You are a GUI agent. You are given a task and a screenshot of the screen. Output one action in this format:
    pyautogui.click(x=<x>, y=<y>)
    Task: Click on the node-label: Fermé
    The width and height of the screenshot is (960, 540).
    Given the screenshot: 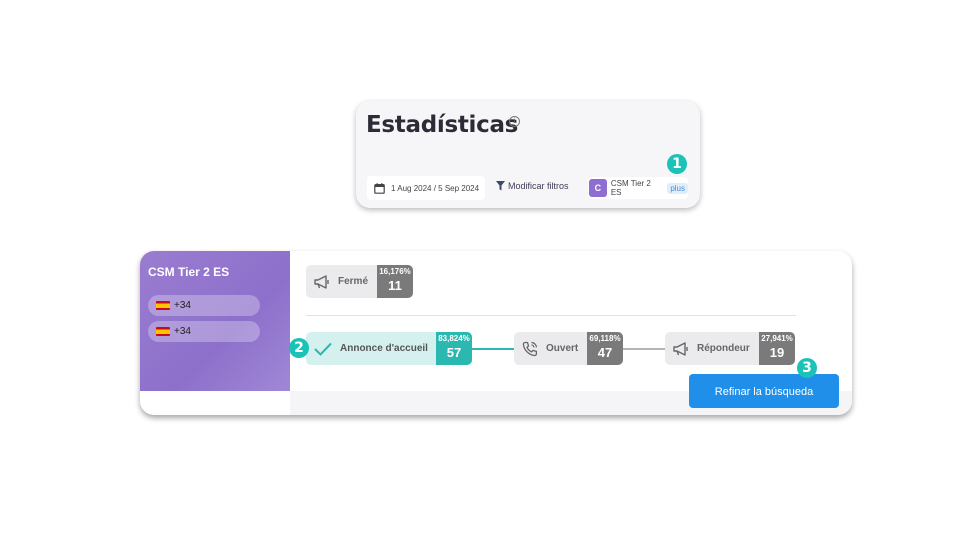 What is the action you would take?
    pyautogui.click(x=353, y=281)
    